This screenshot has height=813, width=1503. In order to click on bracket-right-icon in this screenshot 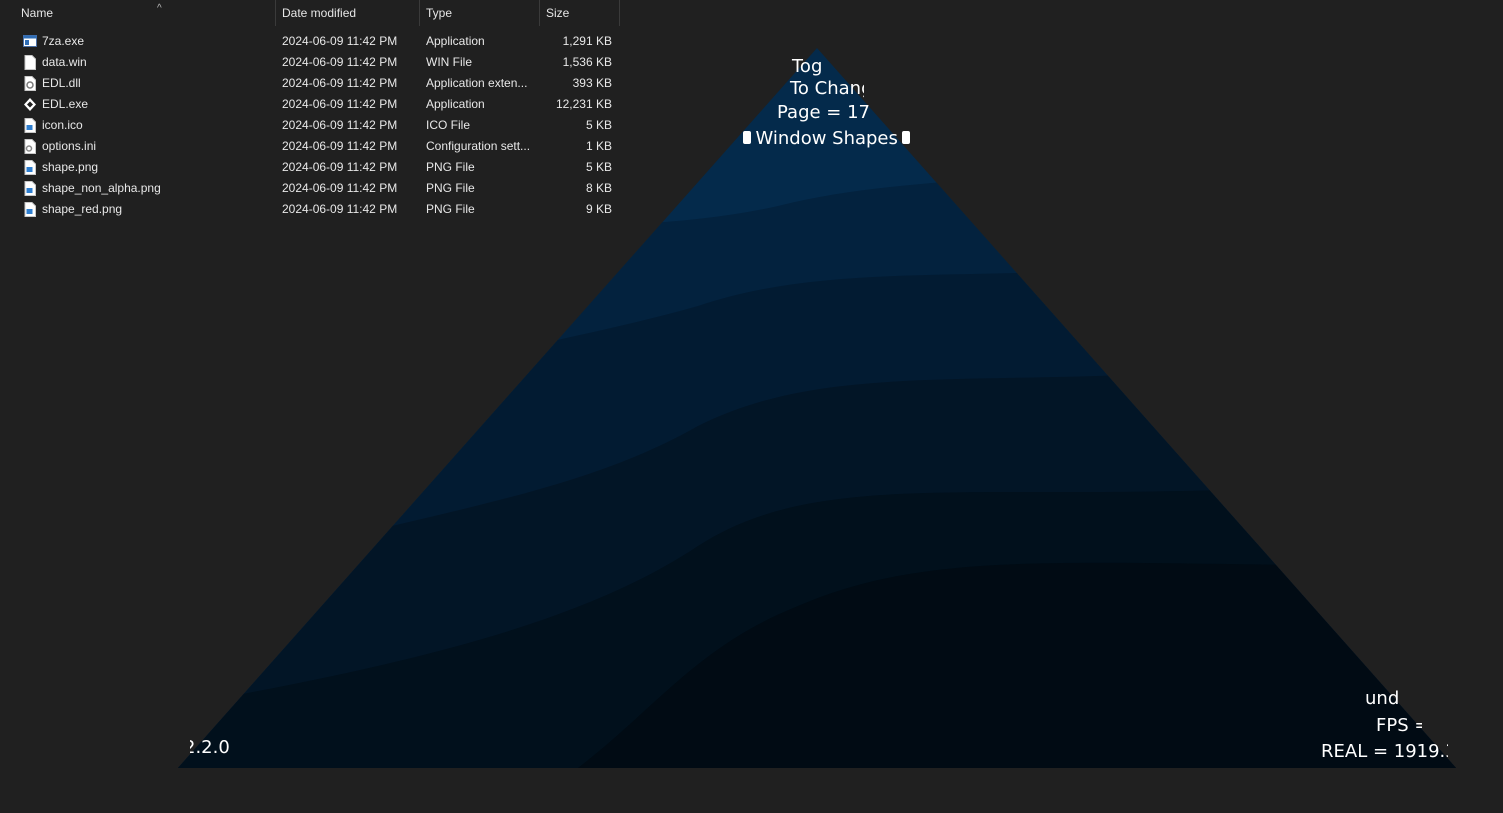, I will do `click(906, 138)`.